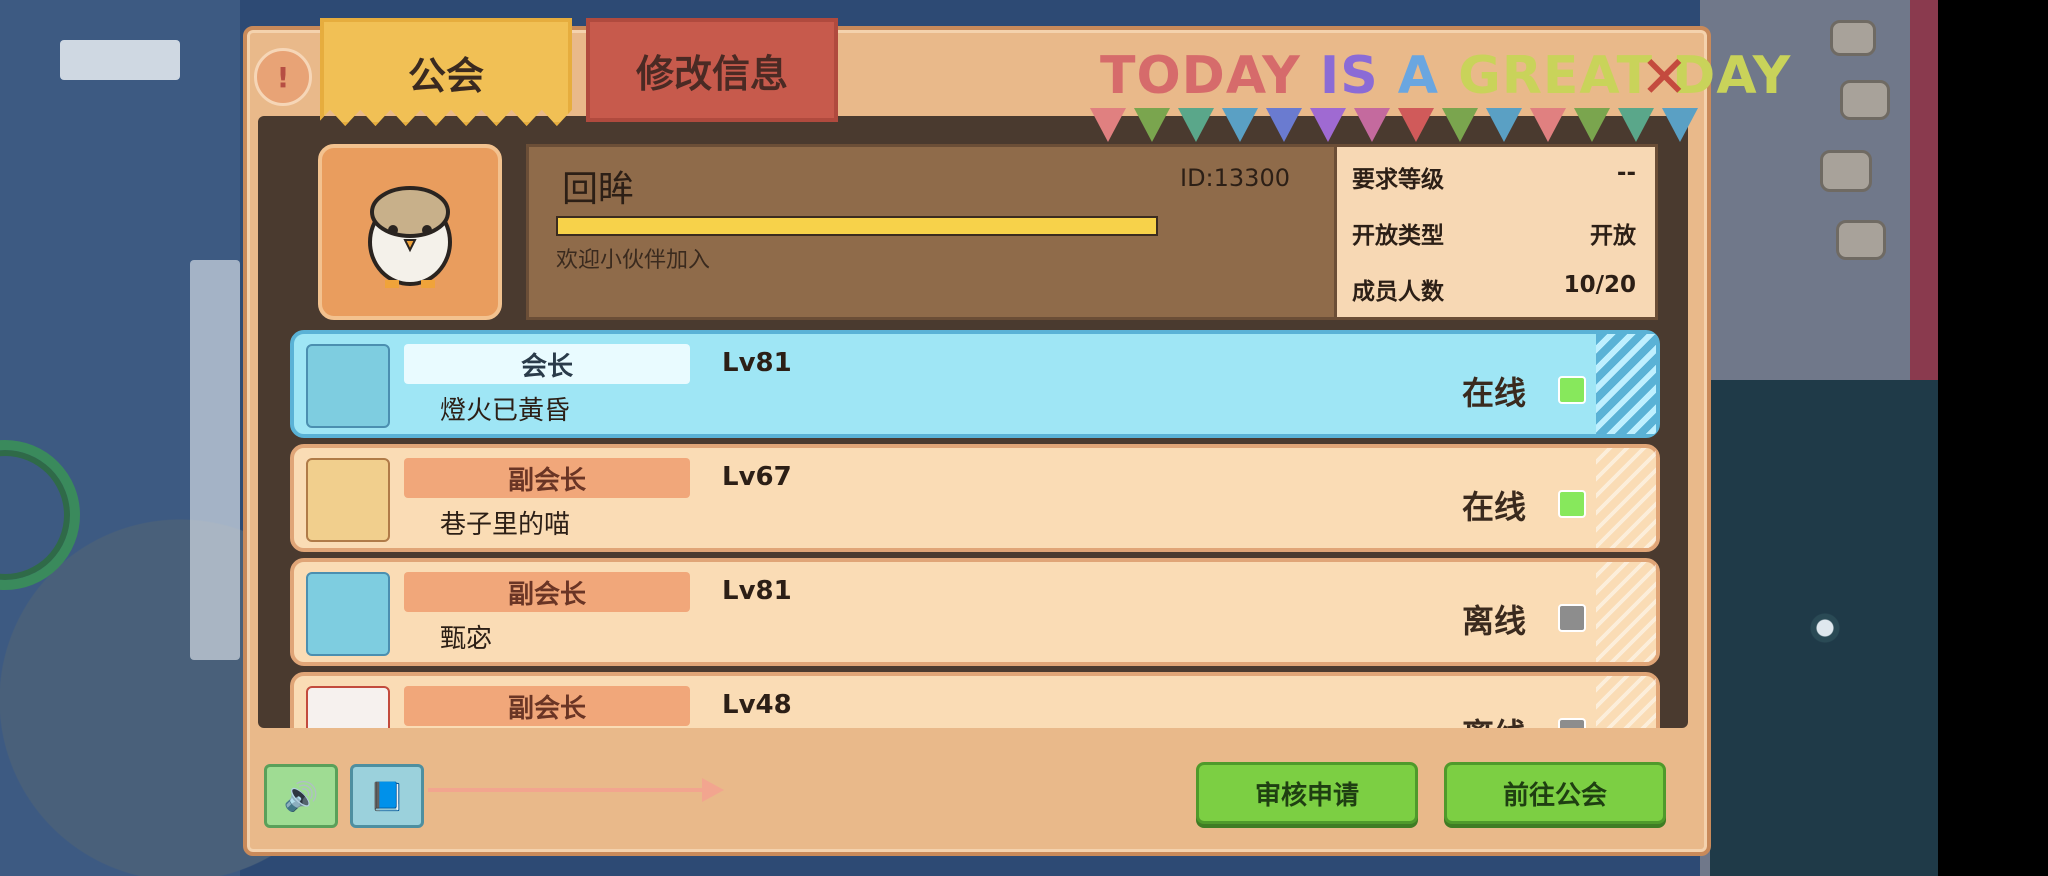 The height and width of the screenshot is (876, 2048). I want to click on guild-progress-fill, so click(857, 226).